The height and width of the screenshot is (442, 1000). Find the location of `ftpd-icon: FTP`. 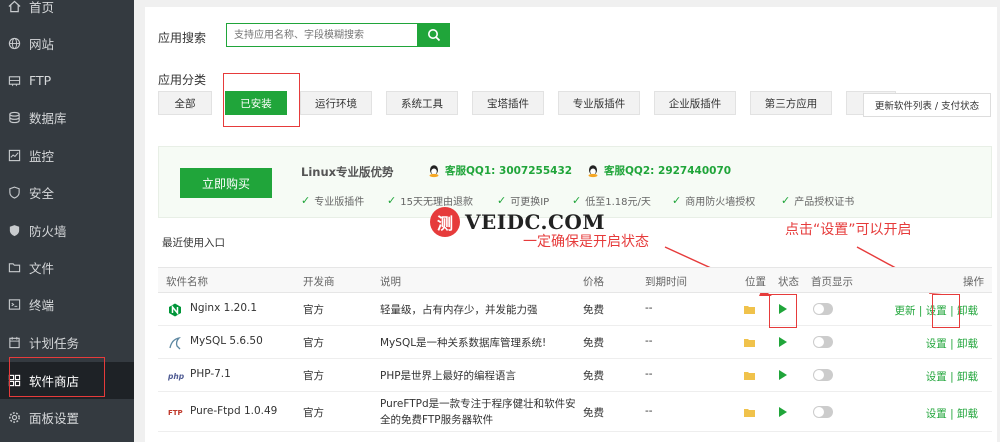

ftpd-icon: FTP is located at coordinates (175, 413).